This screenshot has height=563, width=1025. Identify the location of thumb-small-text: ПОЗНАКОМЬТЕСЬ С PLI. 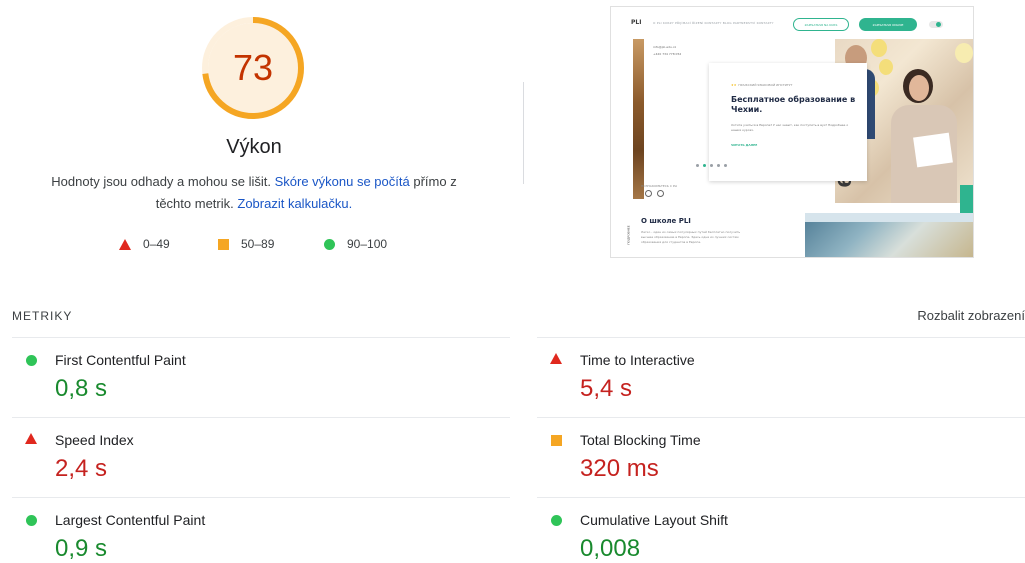
(659, 186).